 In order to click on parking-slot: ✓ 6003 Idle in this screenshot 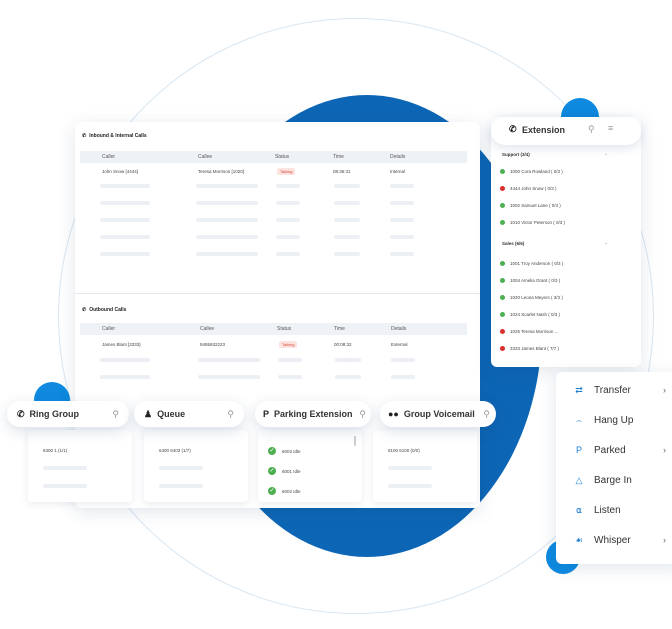, I will do `click(284, 451)`.